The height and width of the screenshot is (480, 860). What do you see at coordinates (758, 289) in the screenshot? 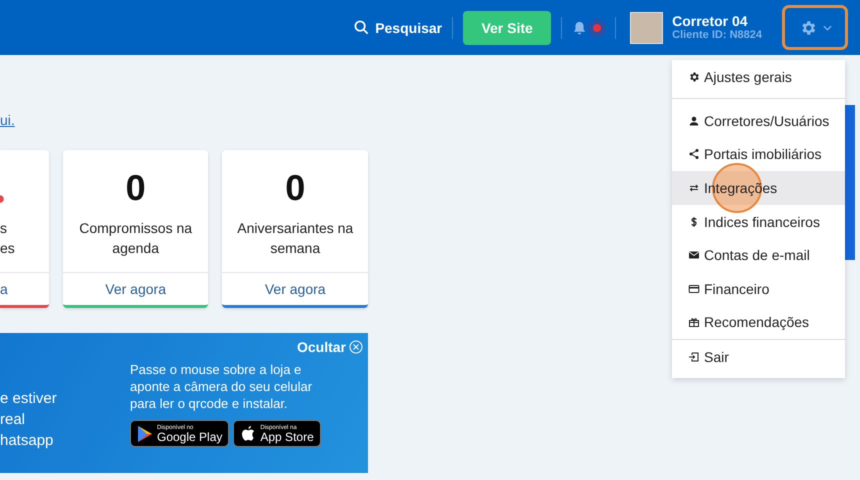
I see `menu-item: Financeiro` at bounding box center [758, 289].